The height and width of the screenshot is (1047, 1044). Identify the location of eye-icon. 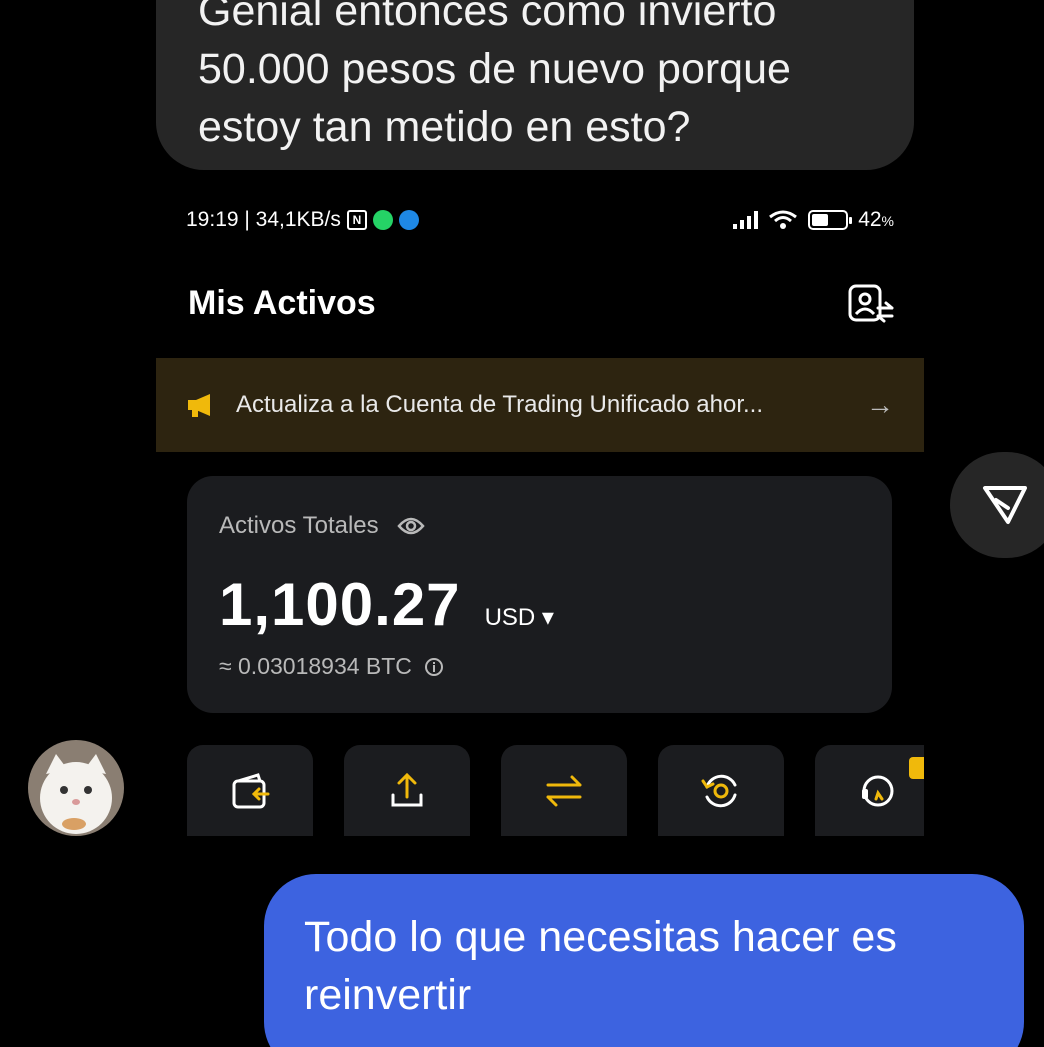
(410, 526).